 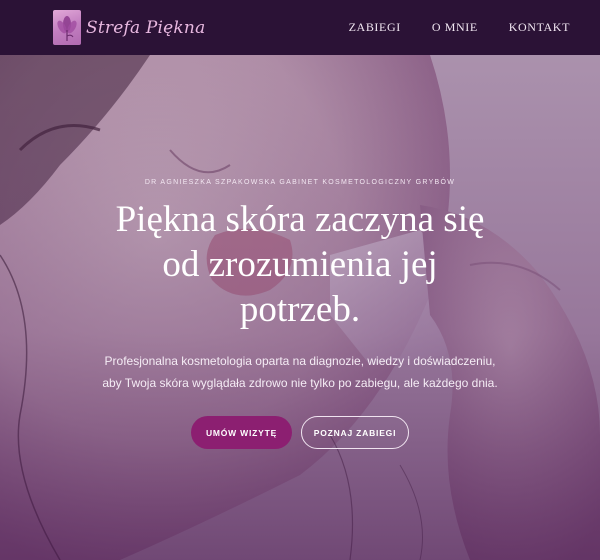 What do you see at coordinates (300, 27) in the screenshot?
I see `top-navbar: Strefa Piękna ZABIEGI O MNIE KONTAKT` at bounding box center [300, 27].